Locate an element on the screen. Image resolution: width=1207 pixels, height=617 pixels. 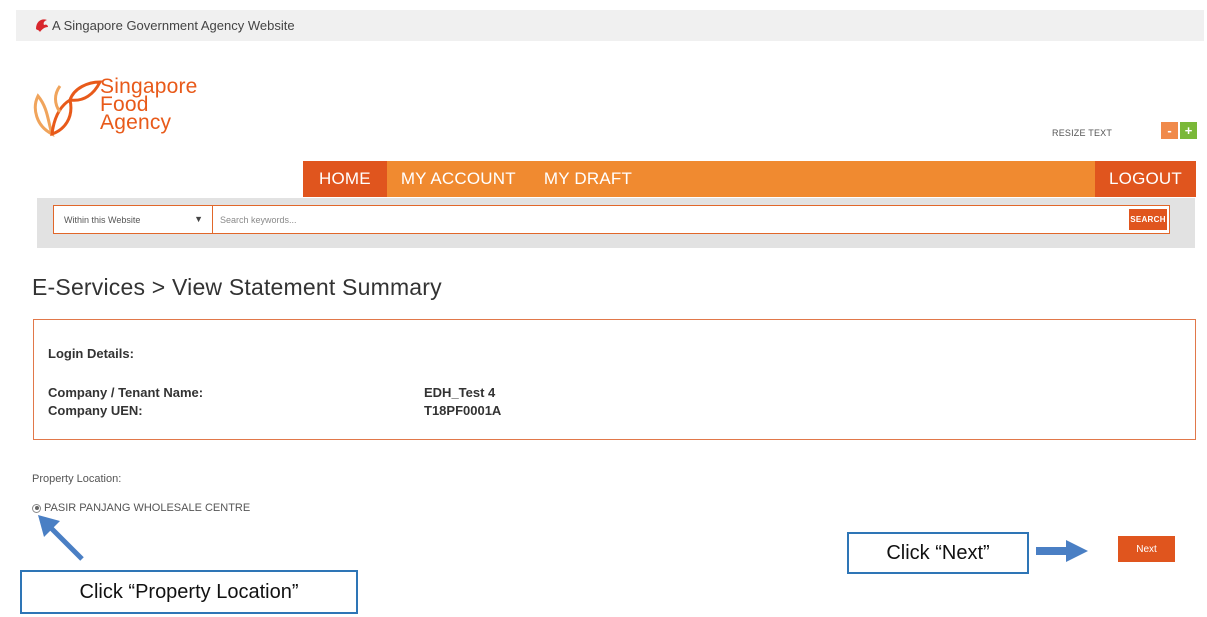
search-input is located at coordinates (645, 219).